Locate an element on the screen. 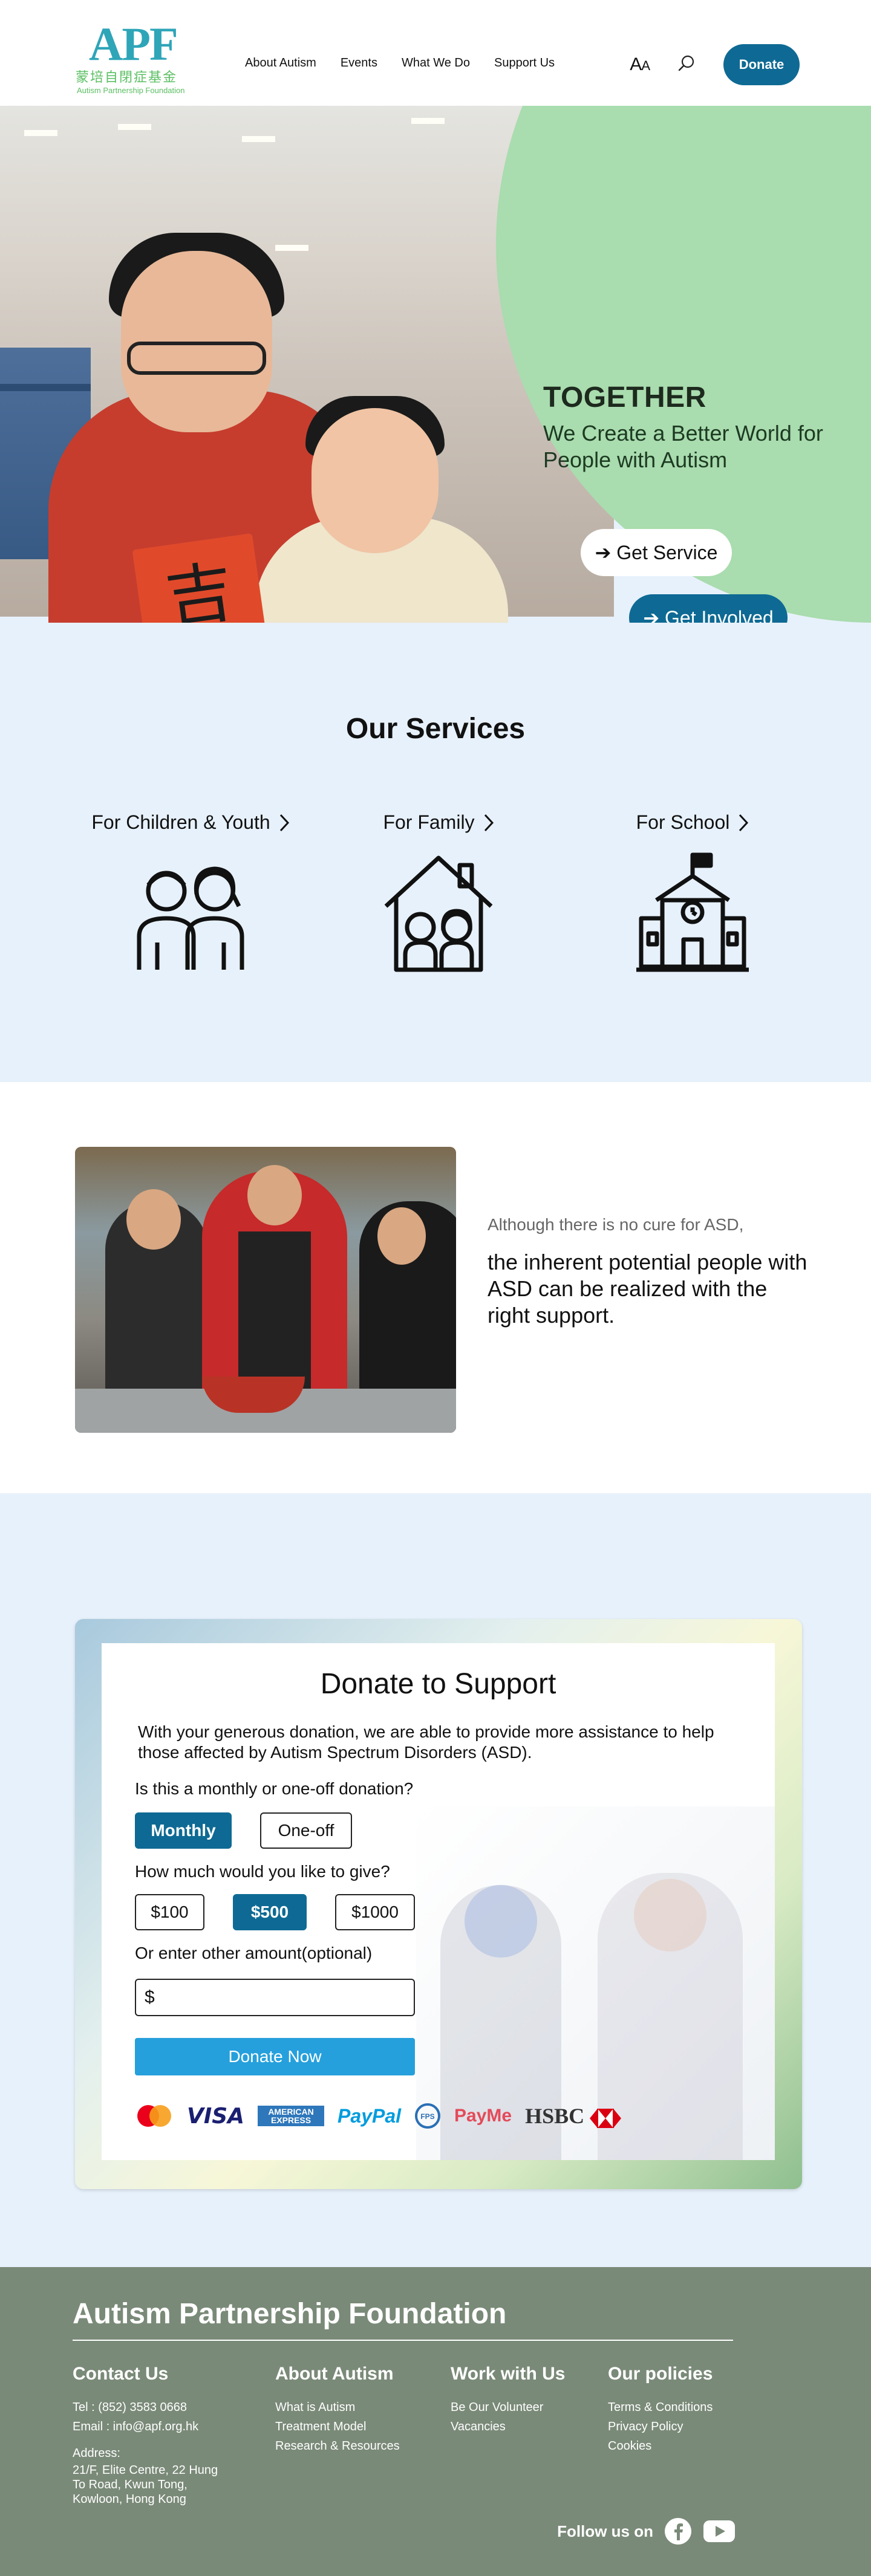 Image resolution: width=871 pixels, height=2576 pixels. amount-question: How much would you like to give? is located at coordinates (262, 1871).